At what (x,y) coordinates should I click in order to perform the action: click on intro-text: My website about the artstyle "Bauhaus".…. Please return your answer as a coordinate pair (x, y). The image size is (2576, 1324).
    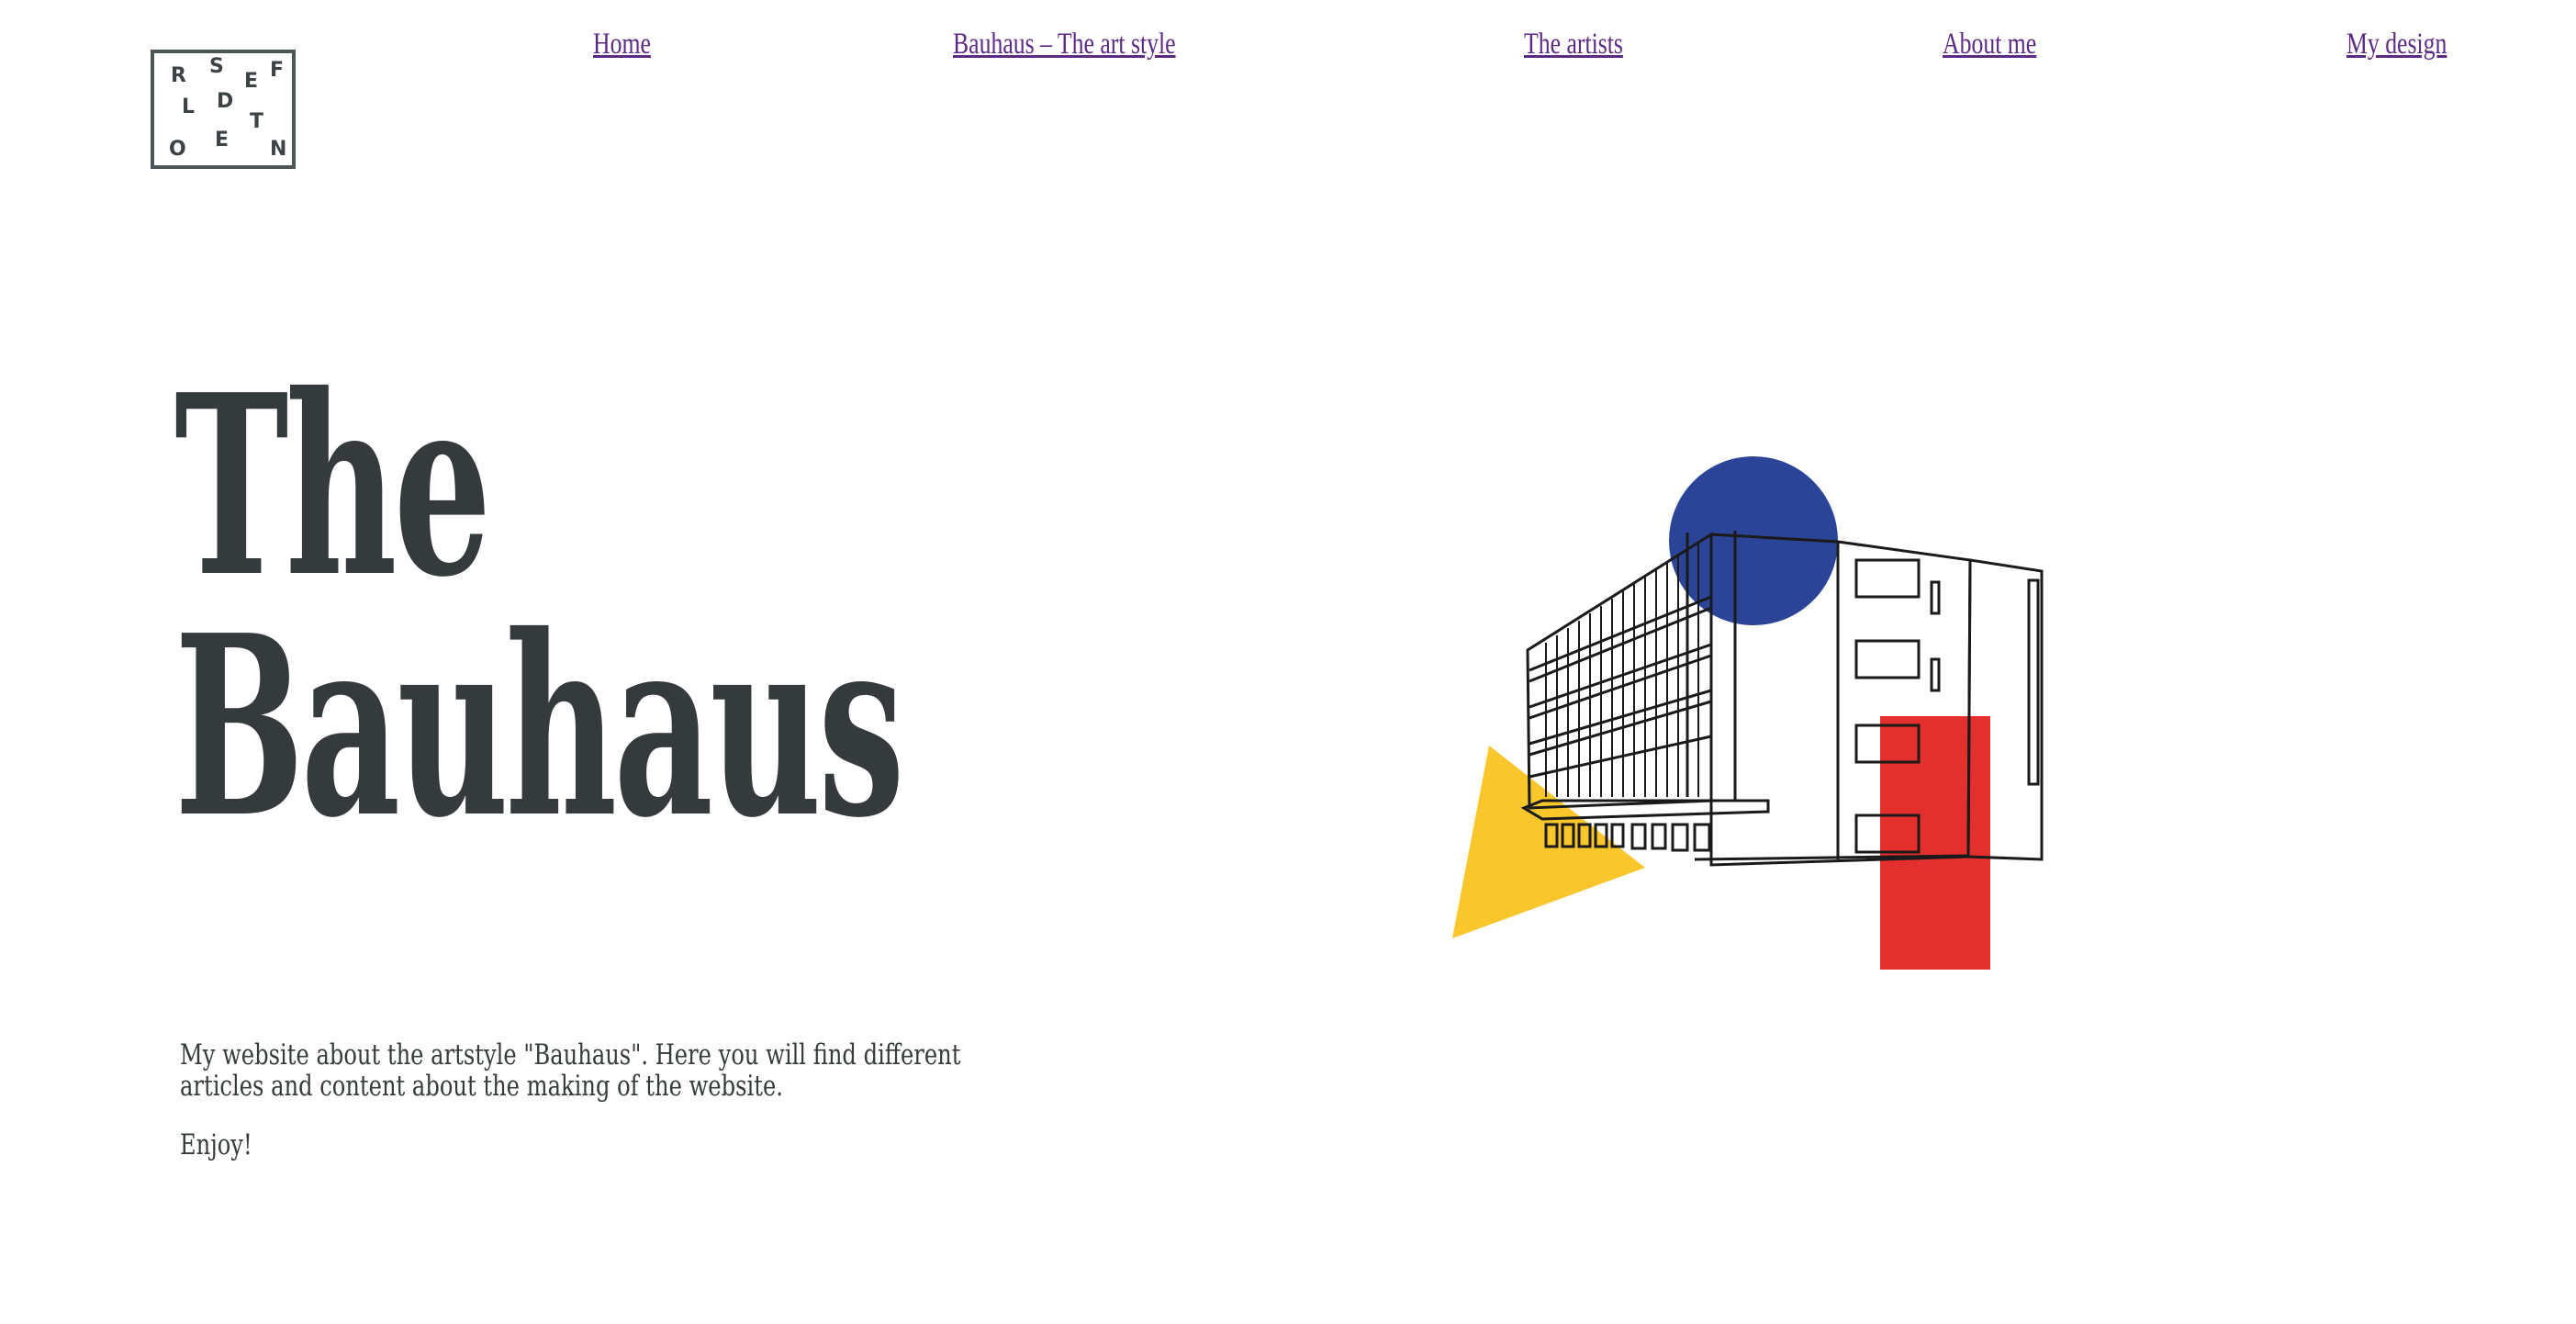
    Looking at the image, I should click on (574, 1100).